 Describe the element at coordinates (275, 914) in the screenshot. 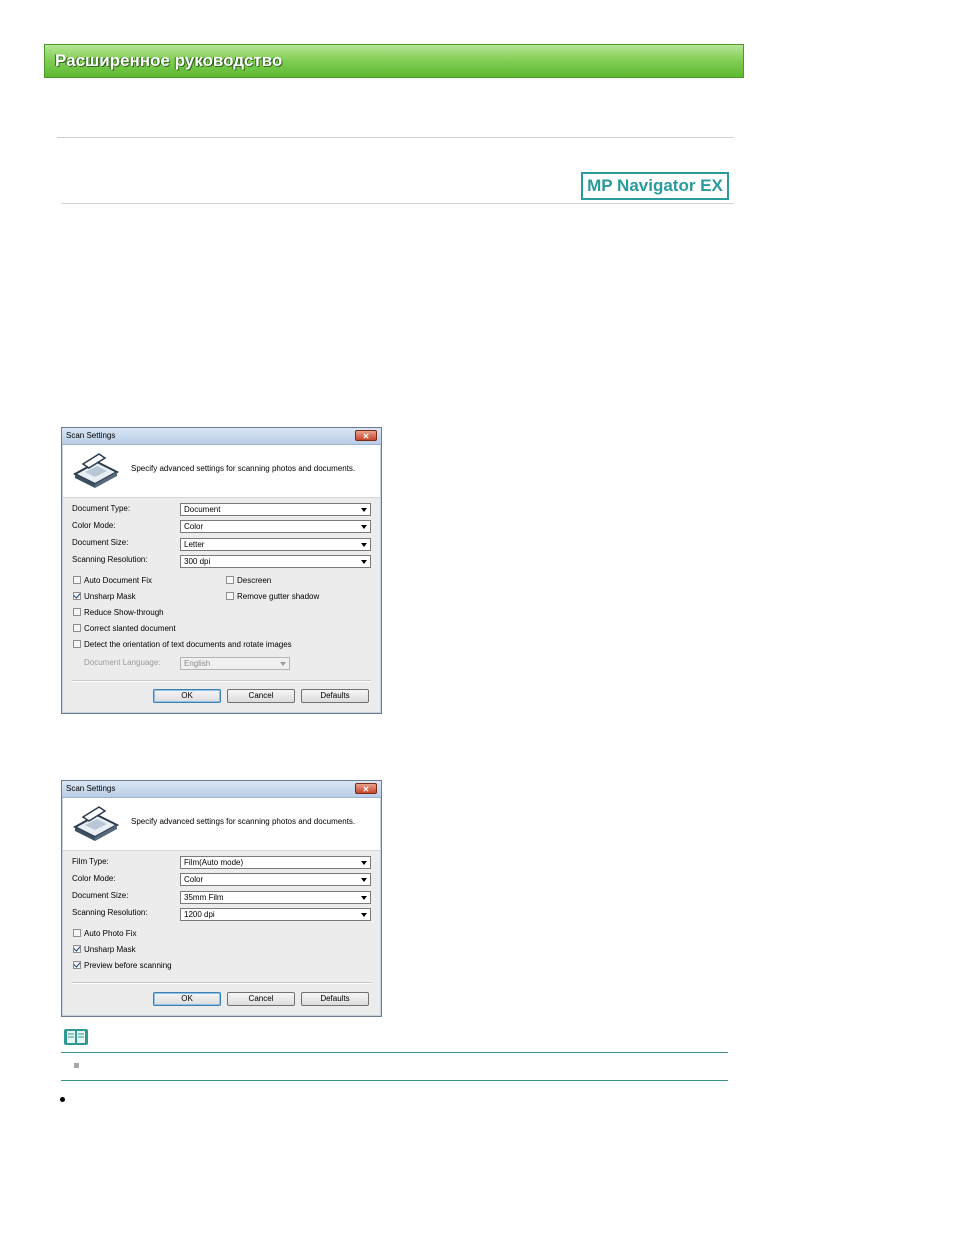

I see `scanning-resolution-select: 1200 dpi` at that location.